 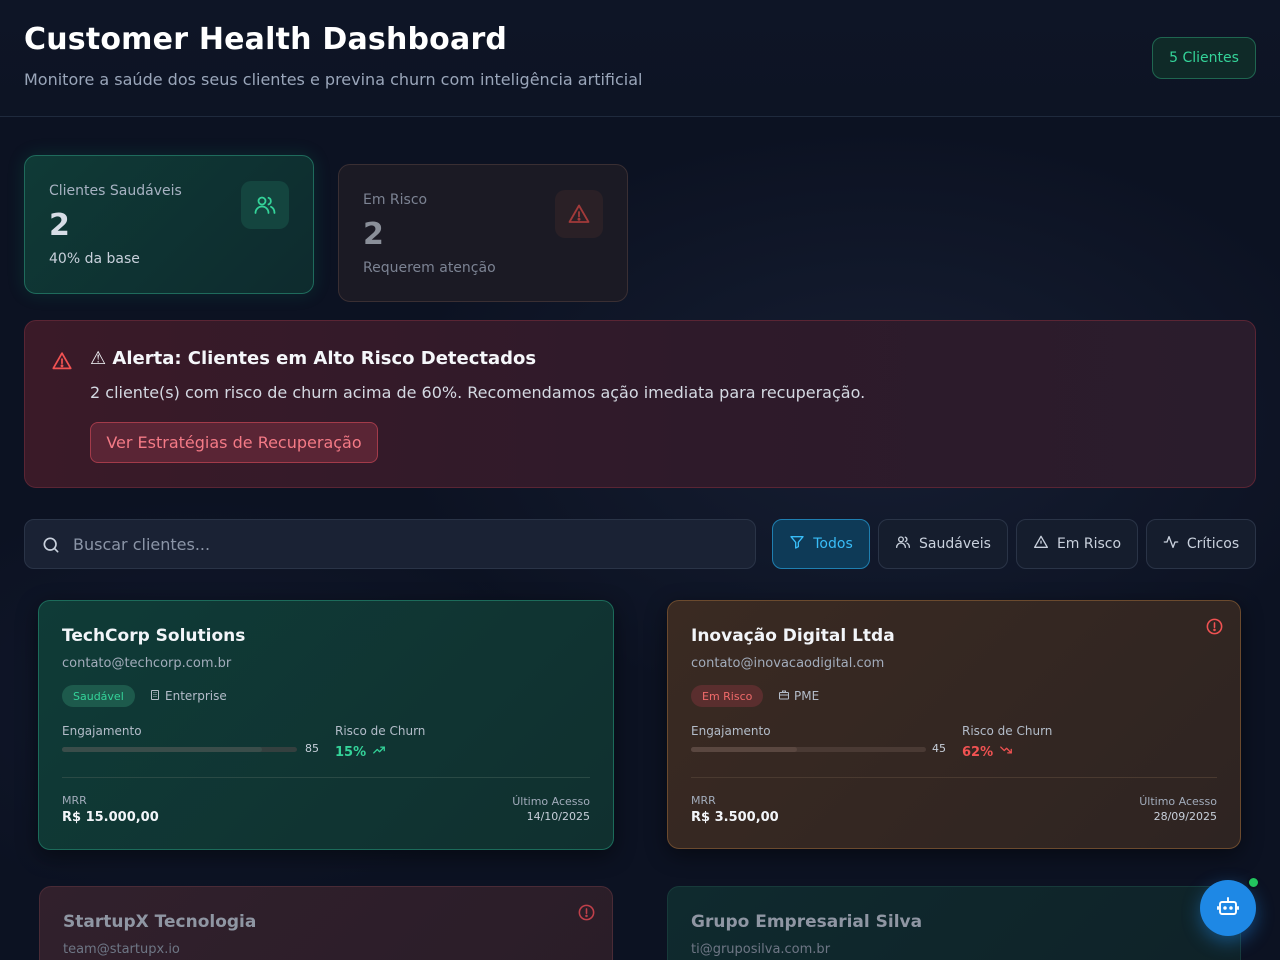 What do you see at coordinates (788, 663) in the screenshot?
I see `client-email: contato@inovacaodigital.com` at bounding box center [788, 663].